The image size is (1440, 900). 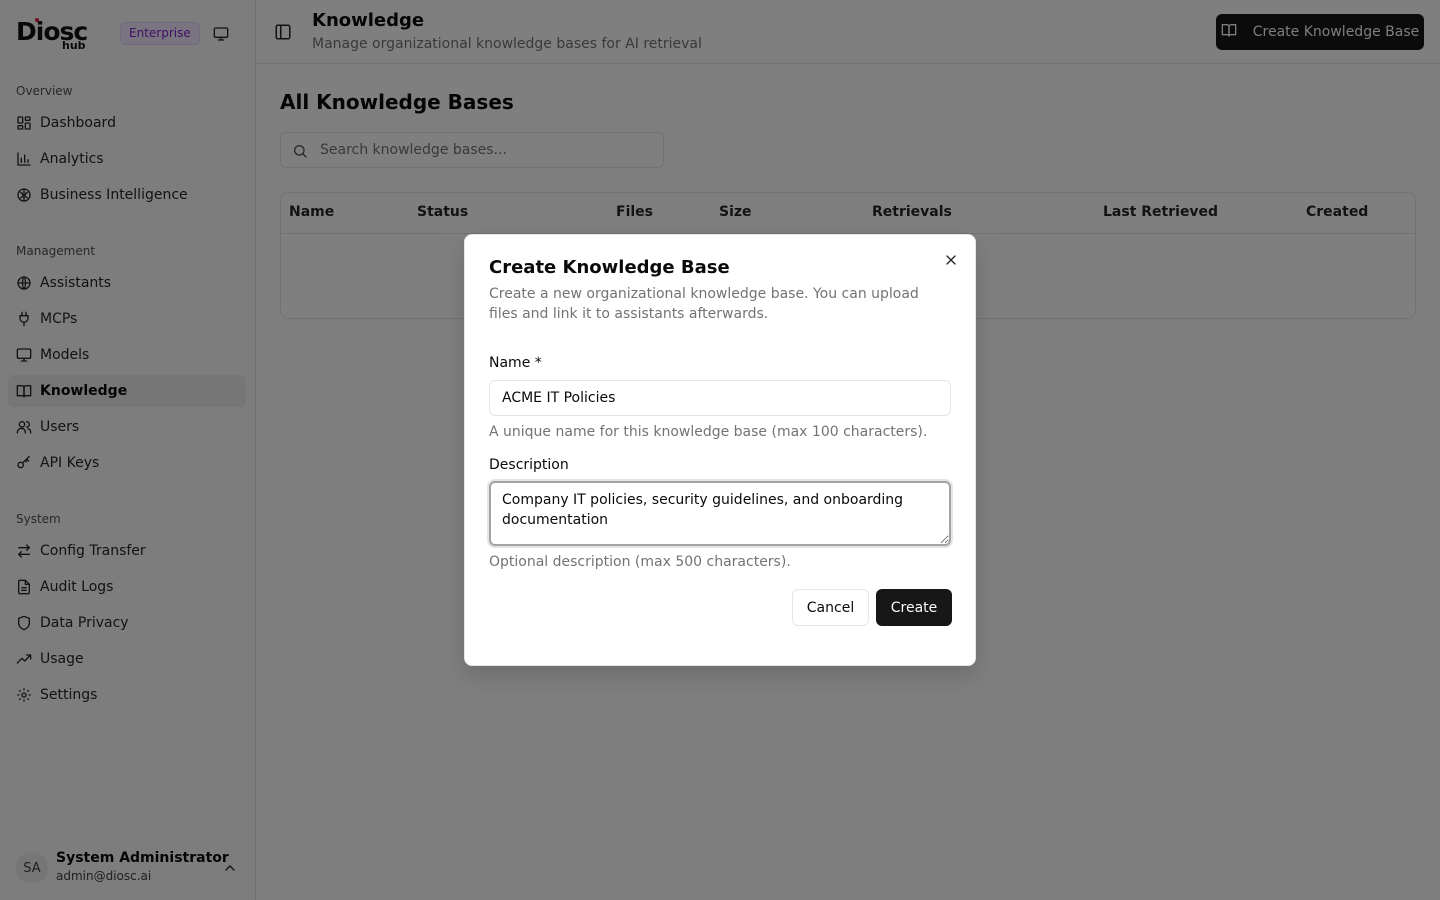 What do you see at coordinates (951, 260) in the screenshot?
I see `close-icon` at bounding box center [951, 260].